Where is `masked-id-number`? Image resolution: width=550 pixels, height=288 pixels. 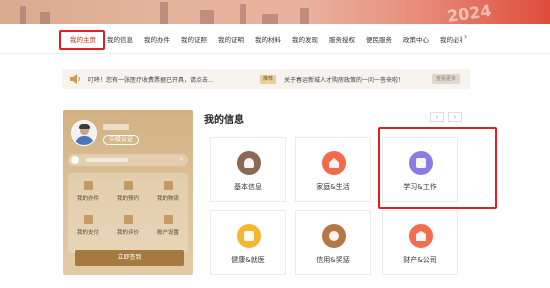 masked-id-number is located at coordinates (107, 160).